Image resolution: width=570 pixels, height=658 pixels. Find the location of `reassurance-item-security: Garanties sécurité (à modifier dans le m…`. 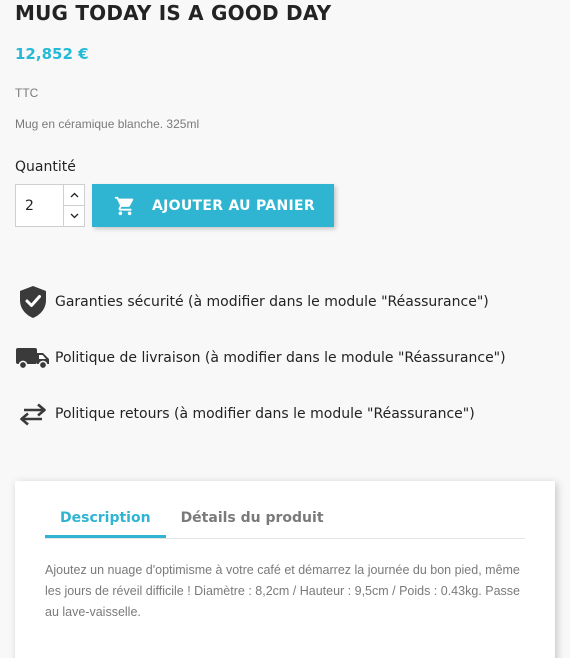

reassurance-item-security: Garanties sécurité (à modifier dans le m… is located at coordinates (285, 302).